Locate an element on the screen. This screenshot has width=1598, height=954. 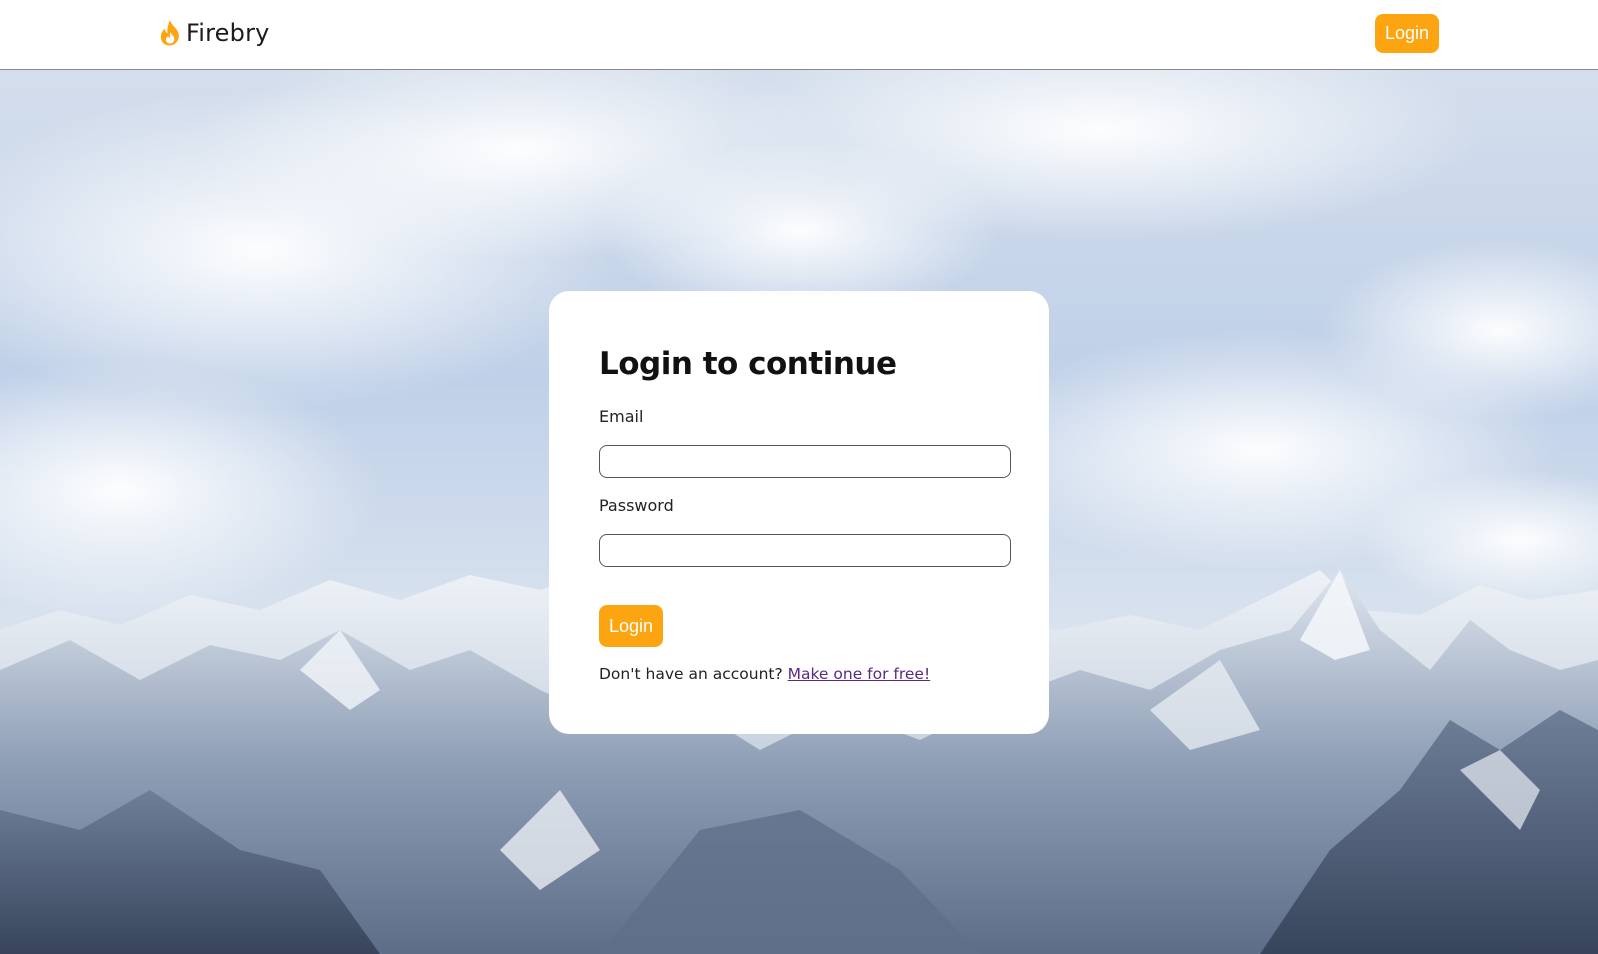
email-field is located at coordinates (805, 461).